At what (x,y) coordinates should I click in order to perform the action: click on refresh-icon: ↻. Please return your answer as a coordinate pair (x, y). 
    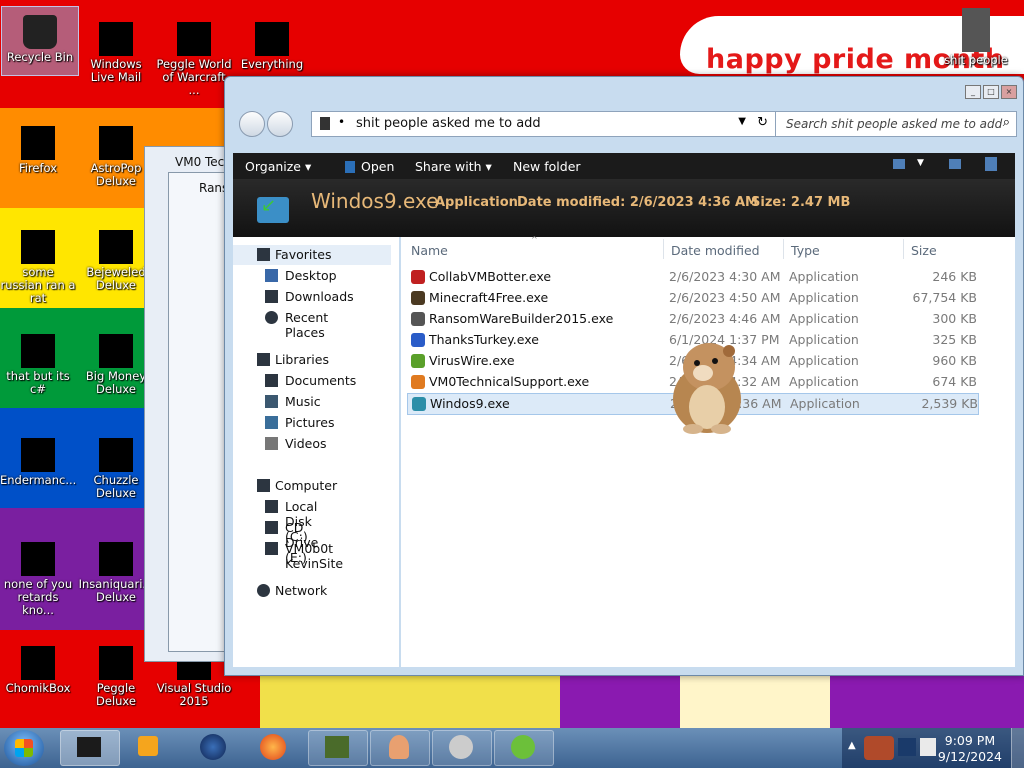
    Looking at the image, I should click on (762, 122).